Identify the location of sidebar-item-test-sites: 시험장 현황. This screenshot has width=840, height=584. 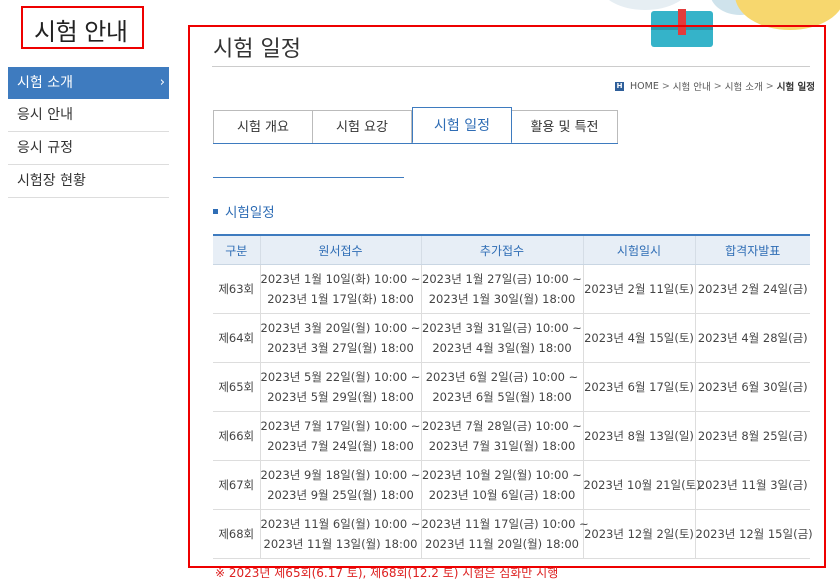
(88, 181).